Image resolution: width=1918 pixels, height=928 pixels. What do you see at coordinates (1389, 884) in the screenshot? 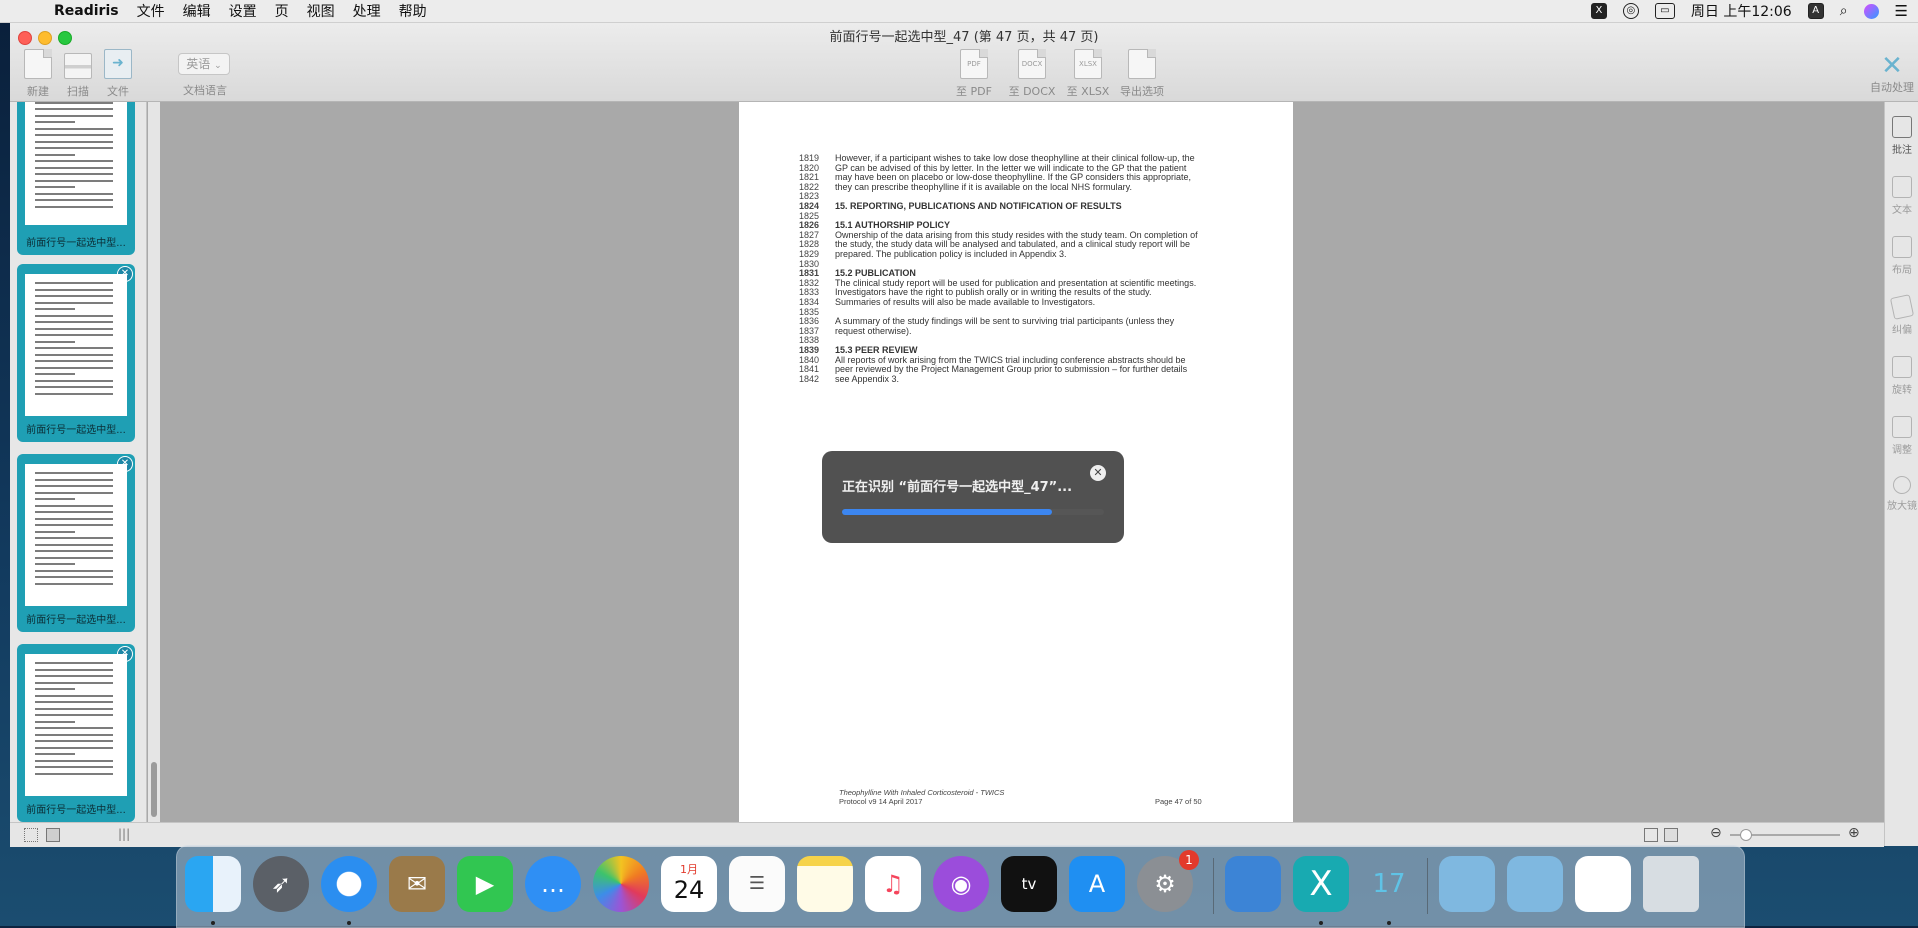
I see `readiris-17-icon: 17` at bounding box center [1389, 884].